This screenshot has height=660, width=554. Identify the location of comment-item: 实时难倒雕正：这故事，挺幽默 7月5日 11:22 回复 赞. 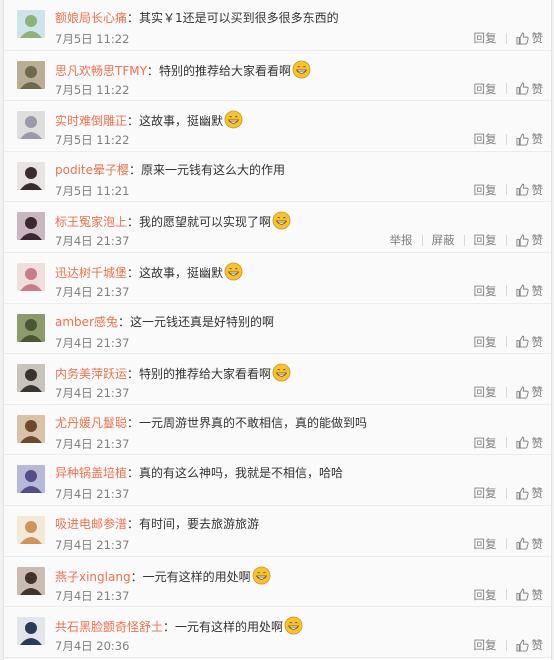
(277, 126).